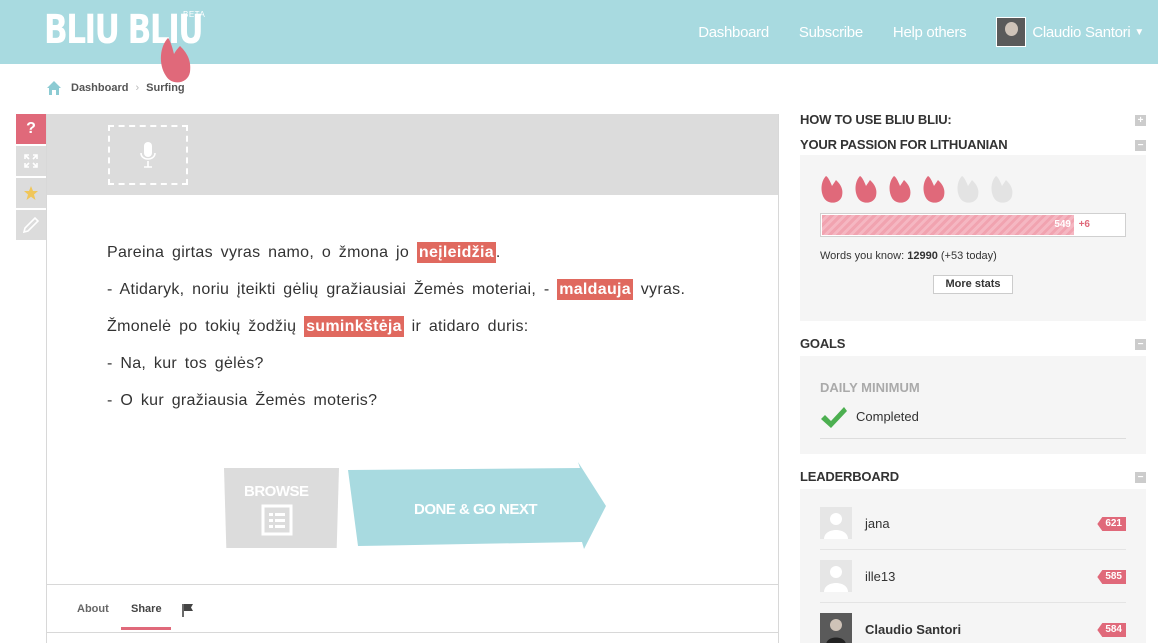  Describe the element at coordinates (276, 491) in the screenshot. I see `browse-label: BROWSE` at that location.